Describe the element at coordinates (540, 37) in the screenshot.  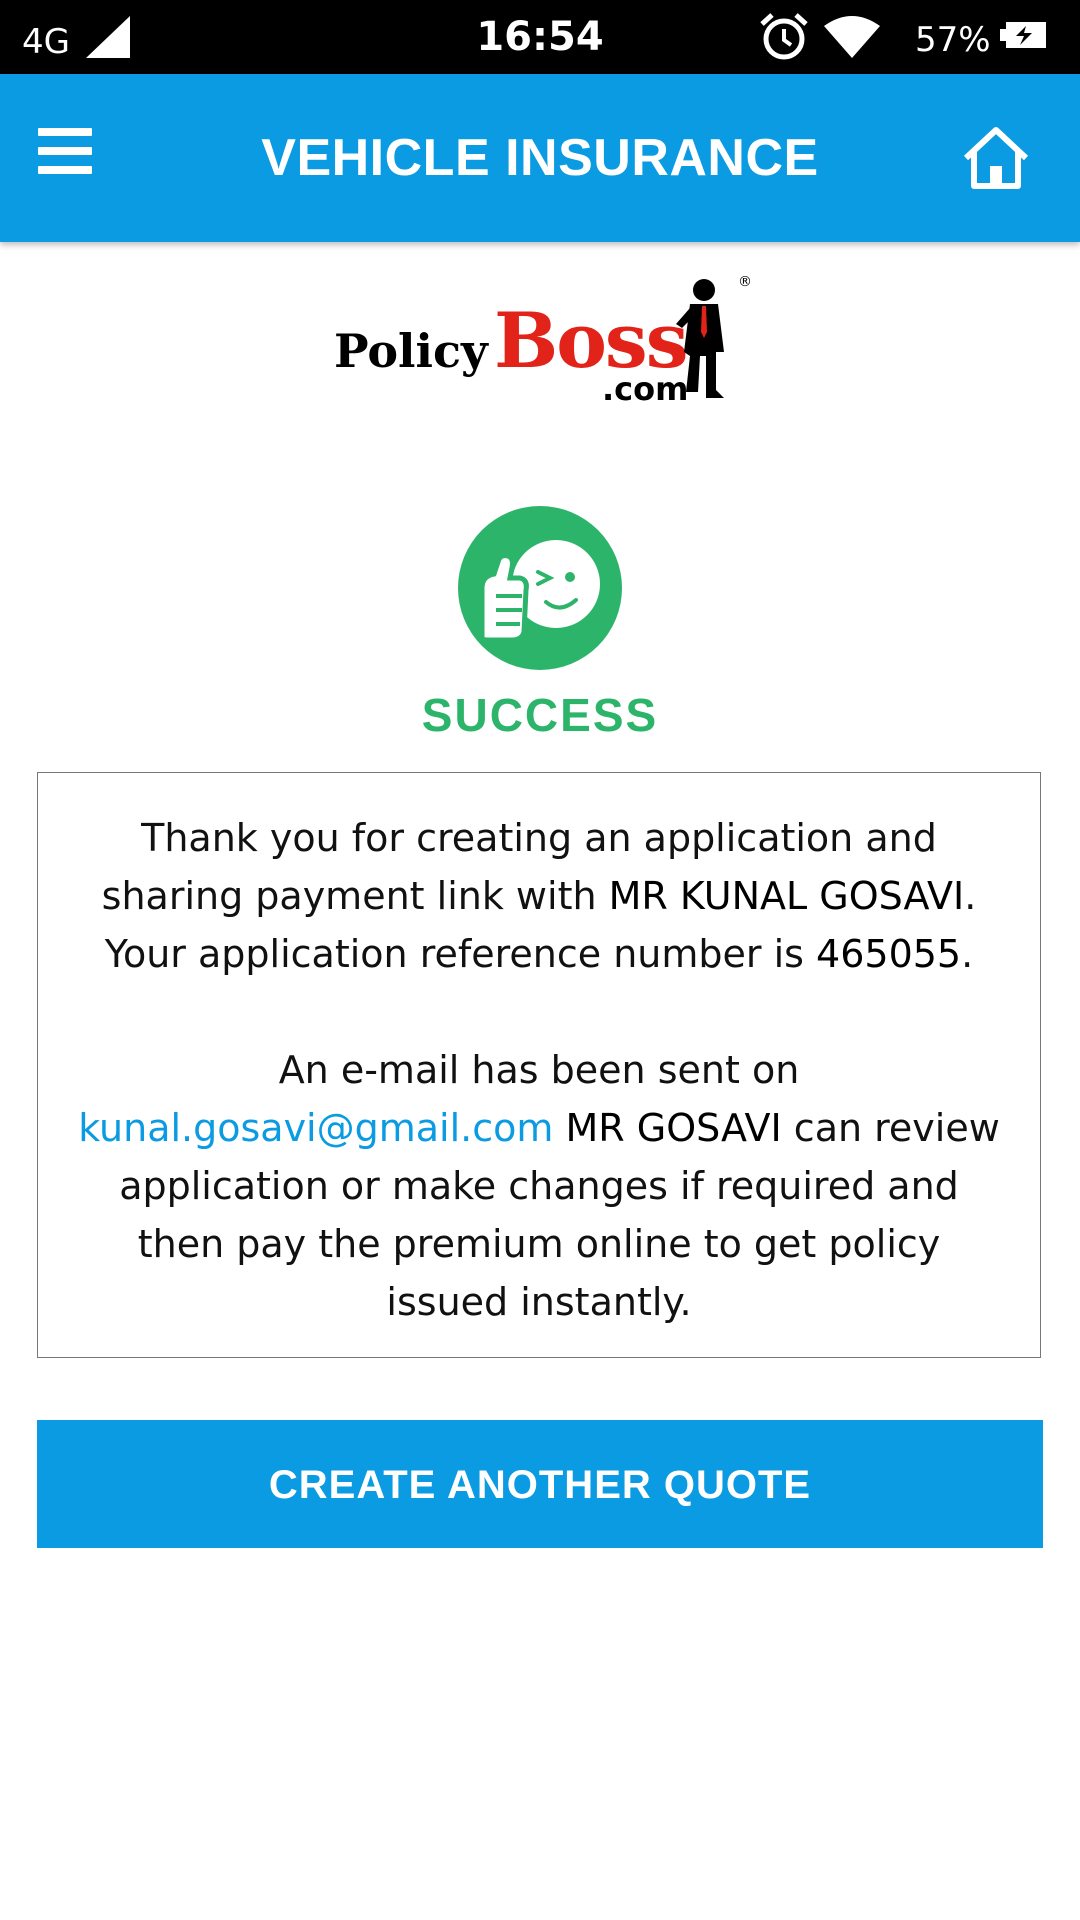
I see `status-bar: 4G 16:54 57%` at that location.